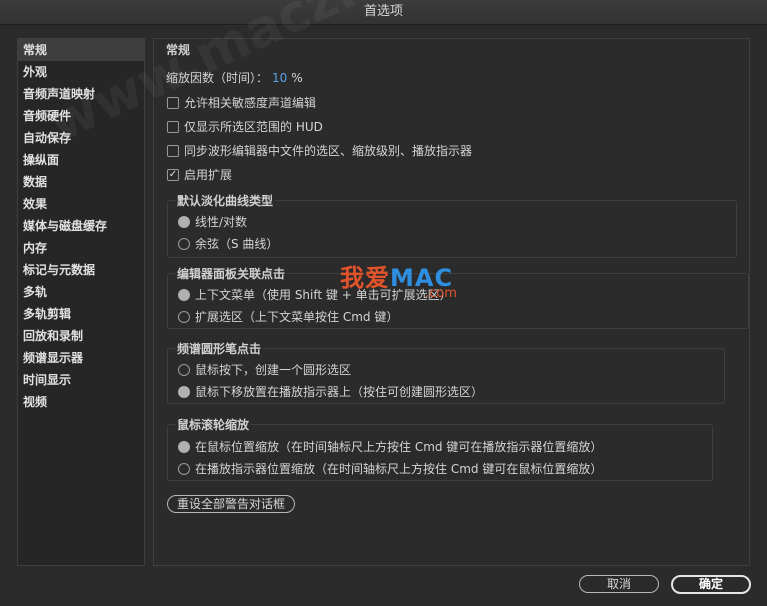 The image size is (767, 606). I want to click on radio-label: 鼠标下移放置在播放指示器上（按住可创建圆形选区）, so click(339, 392).